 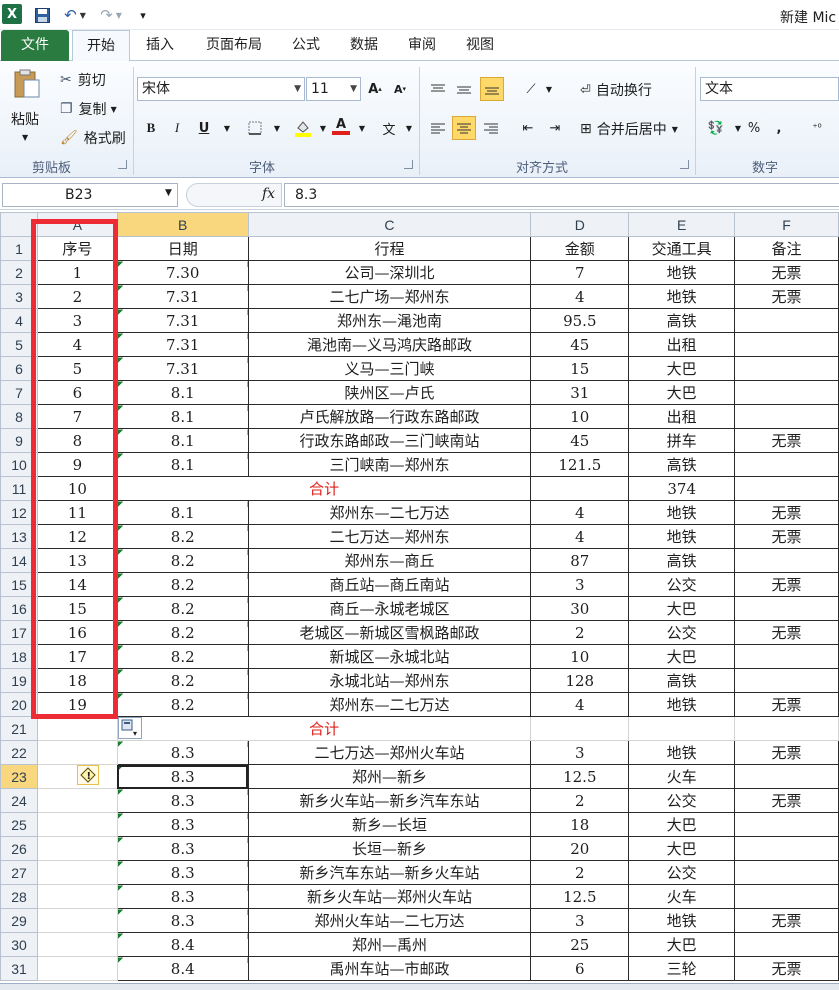 I want to click on cell-a5: 4, so click(x=77, y=344).